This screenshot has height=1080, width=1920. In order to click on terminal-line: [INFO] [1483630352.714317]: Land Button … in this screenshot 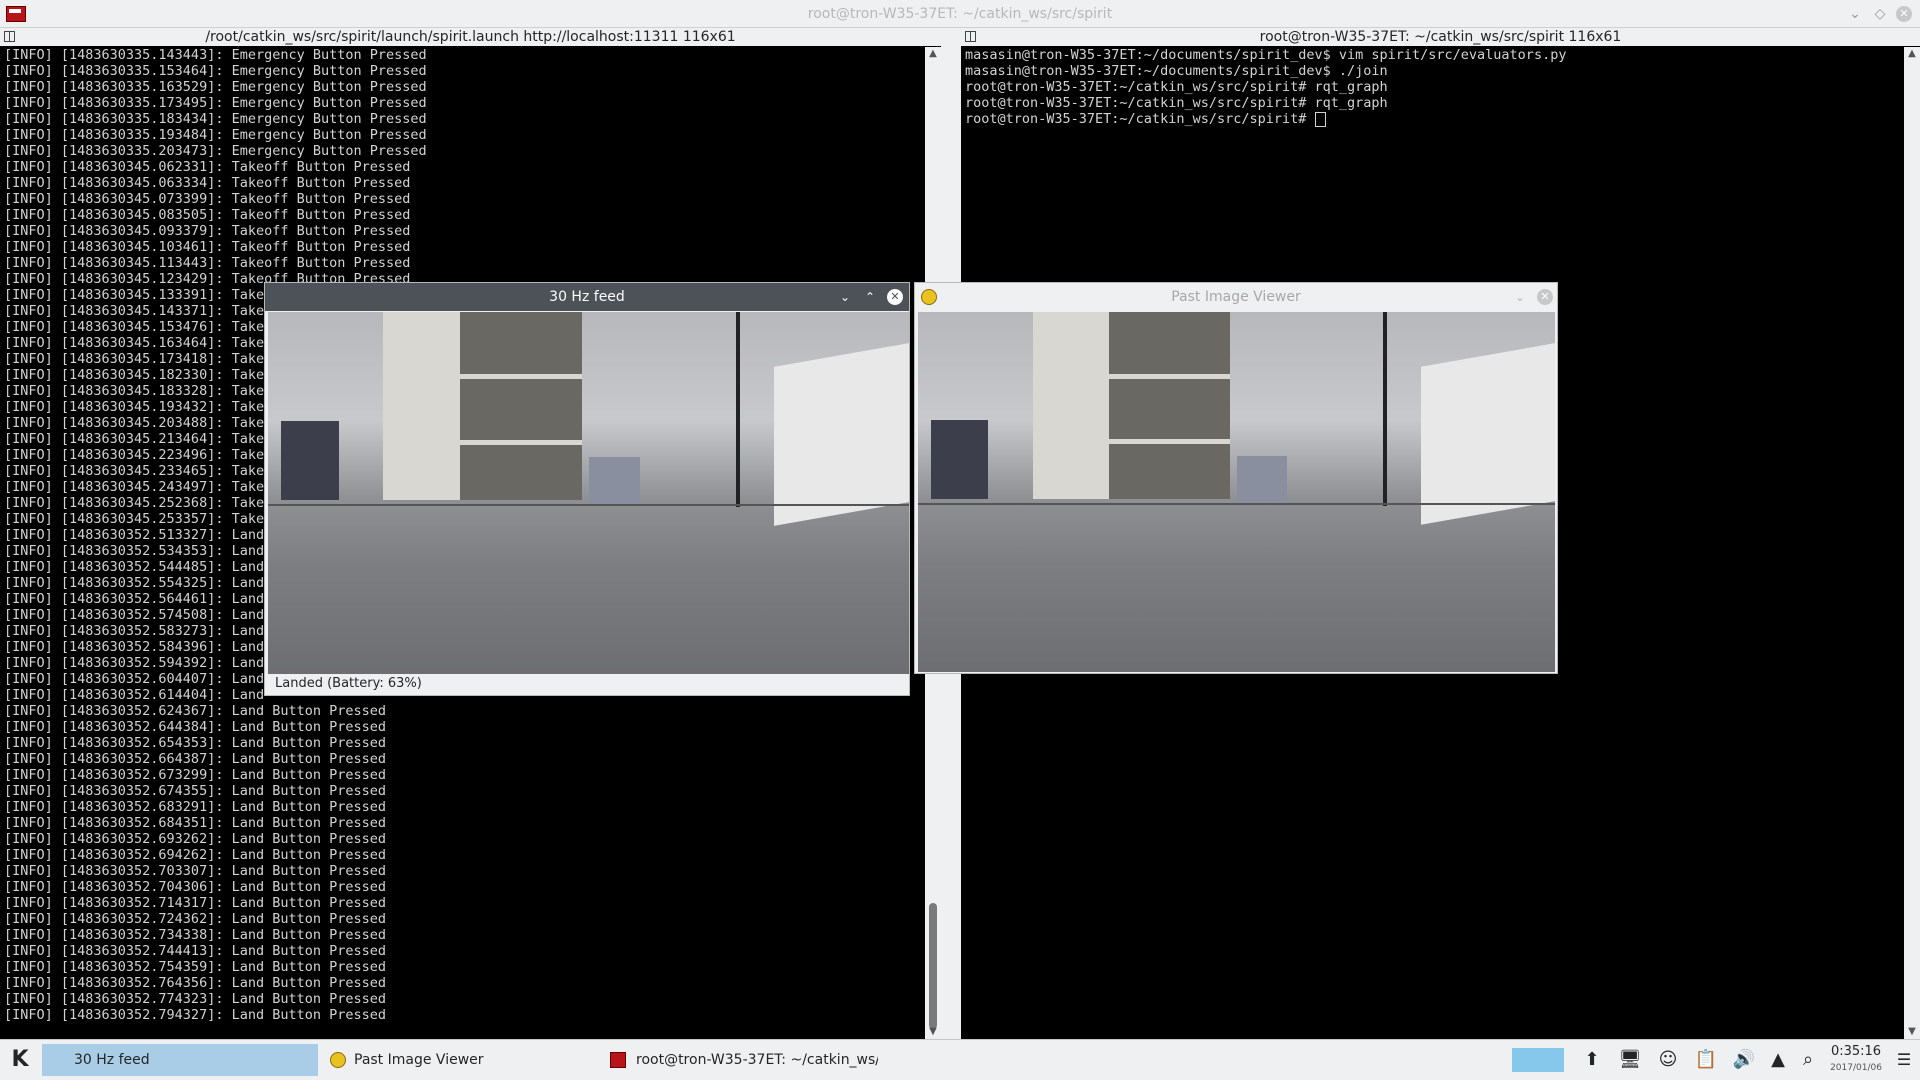, I will do `click(195, 903)`.